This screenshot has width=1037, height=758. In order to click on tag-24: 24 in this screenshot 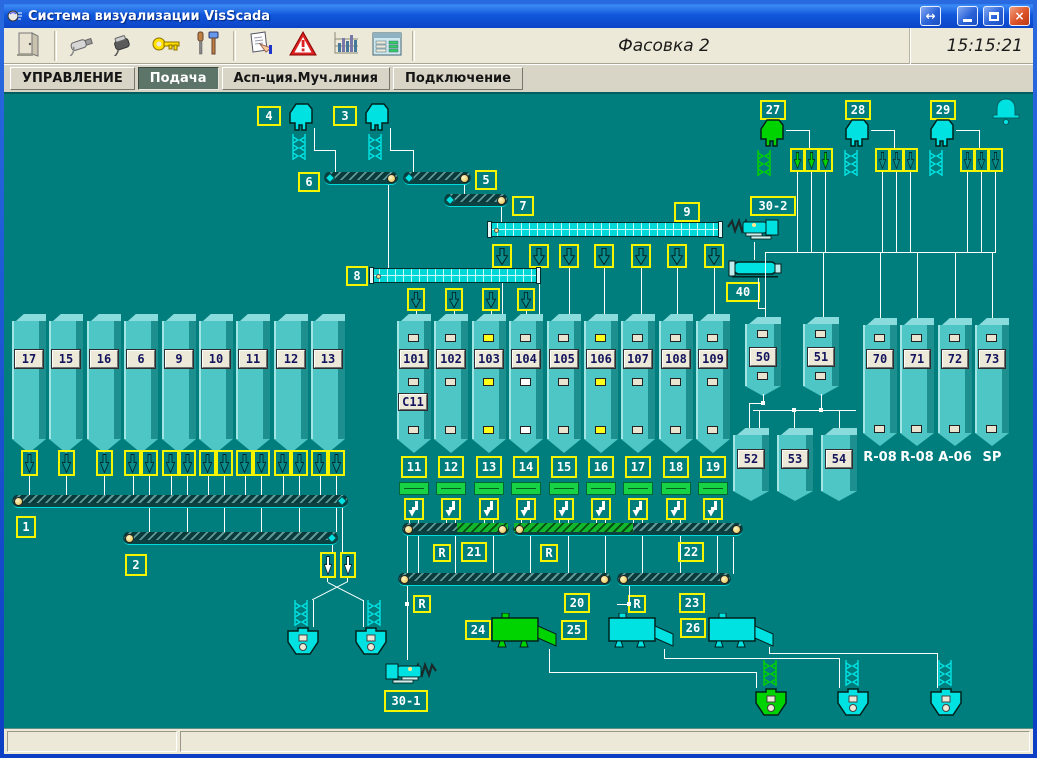, I will do `click(478, 630)`.